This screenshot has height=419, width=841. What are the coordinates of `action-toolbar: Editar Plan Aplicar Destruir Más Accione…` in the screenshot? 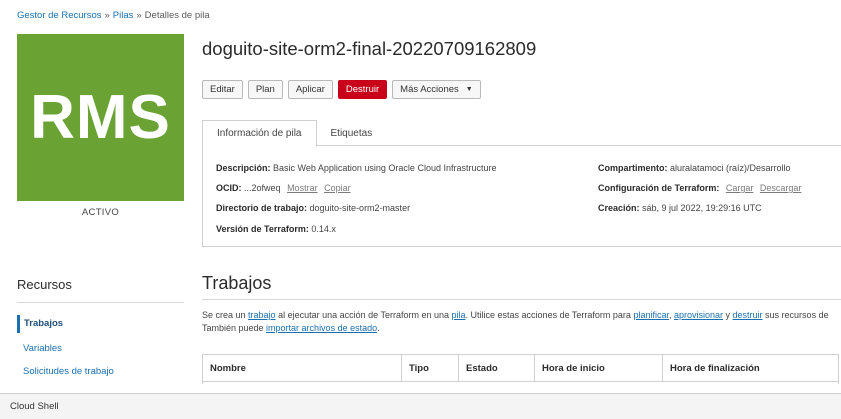 It's located at (341, 89).